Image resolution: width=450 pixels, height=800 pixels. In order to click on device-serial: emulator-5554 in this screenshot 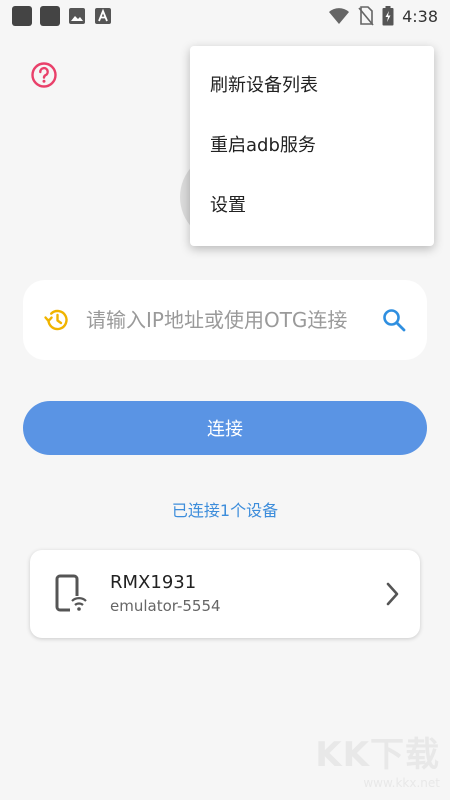, I will do `click(165, 606)`.